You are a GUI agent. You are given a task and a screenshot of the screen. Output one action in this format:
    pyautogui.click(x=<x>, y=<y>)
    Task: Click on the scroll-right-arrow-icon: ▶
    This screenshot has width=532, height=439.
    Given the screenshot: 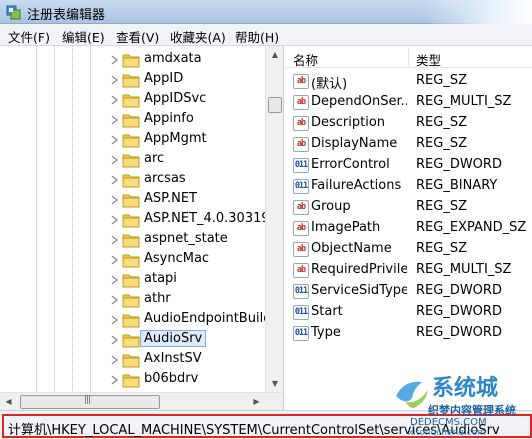 What is the action you would take?
    pyautogui.click(x=256, y=401)
    